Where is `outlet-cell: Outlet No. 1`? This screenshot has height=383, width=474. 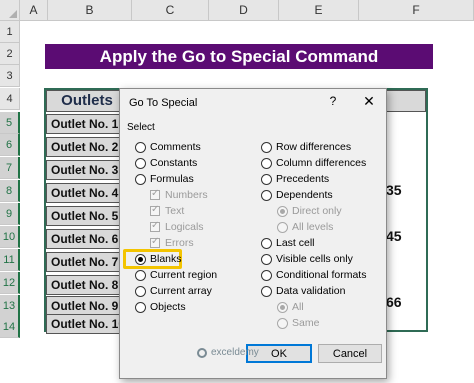
outlet-cell: Outlet No. 1 is located at coordinates (87, 124).